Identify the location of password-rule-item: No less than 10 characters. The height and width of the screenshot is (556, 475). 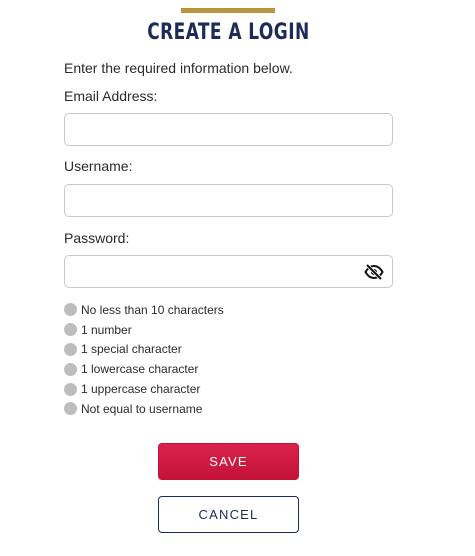
(144, 310).